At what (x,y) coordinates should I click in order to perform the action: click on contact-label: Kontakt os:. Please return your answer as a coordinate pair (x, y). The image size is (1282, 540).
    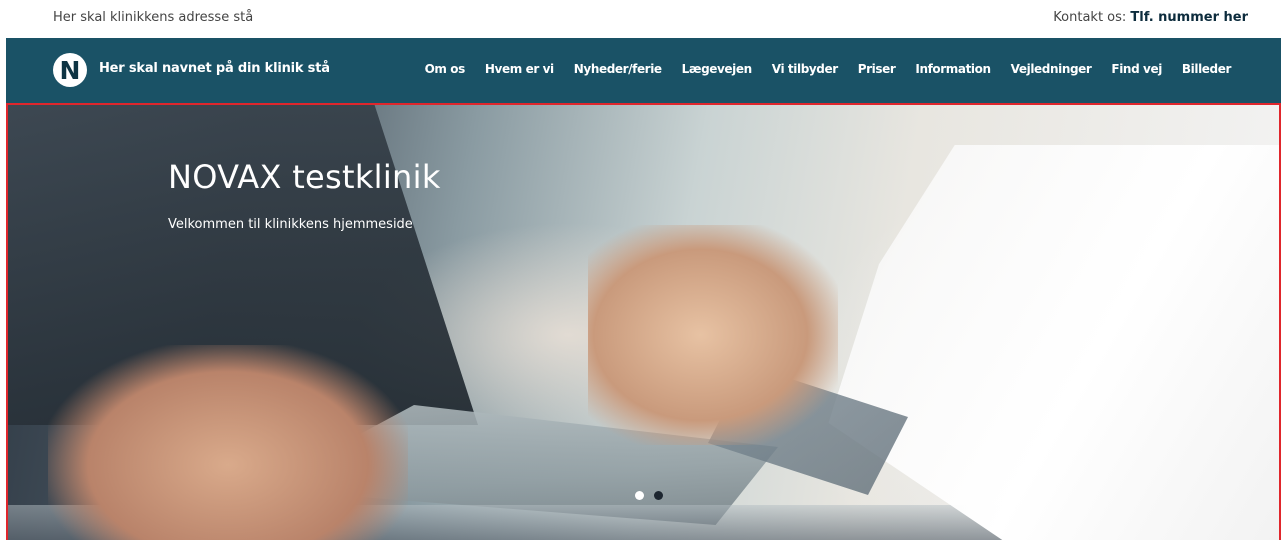
    Looking at the image, I should click on (1092, 17).